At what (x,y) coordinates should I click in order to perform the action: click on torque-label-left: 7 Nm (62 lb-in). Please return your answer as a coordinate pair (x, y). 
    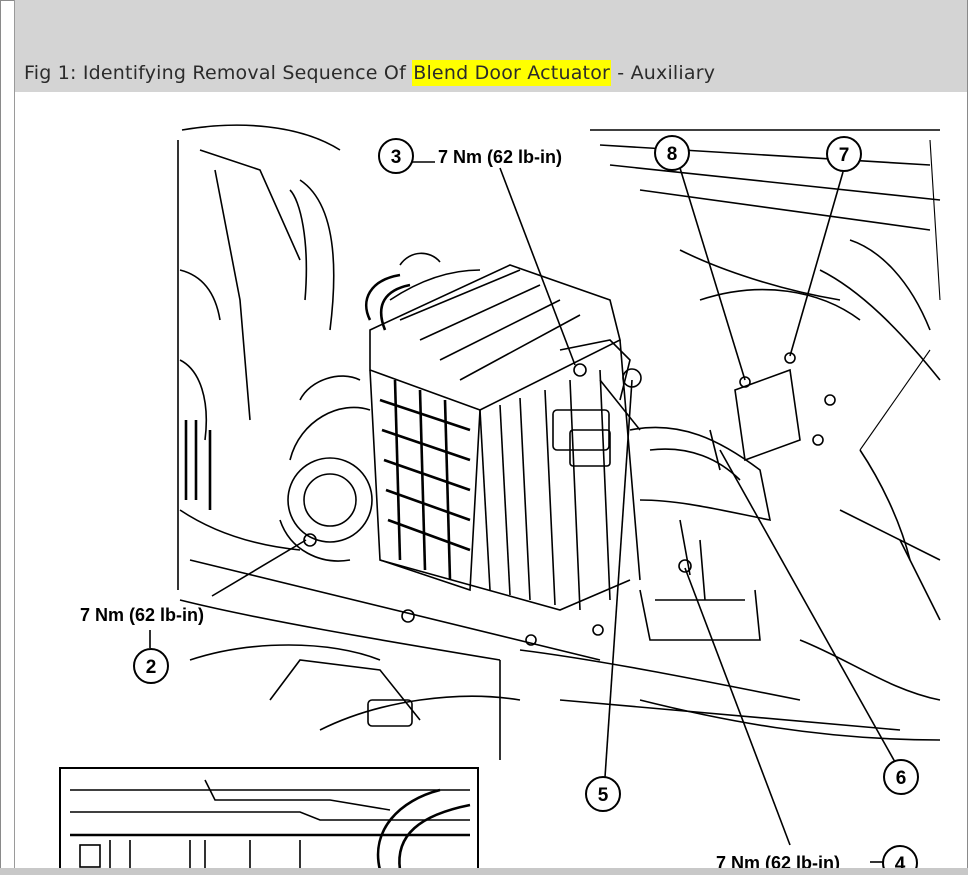
    Looking at the image, I should click on (142, 615).